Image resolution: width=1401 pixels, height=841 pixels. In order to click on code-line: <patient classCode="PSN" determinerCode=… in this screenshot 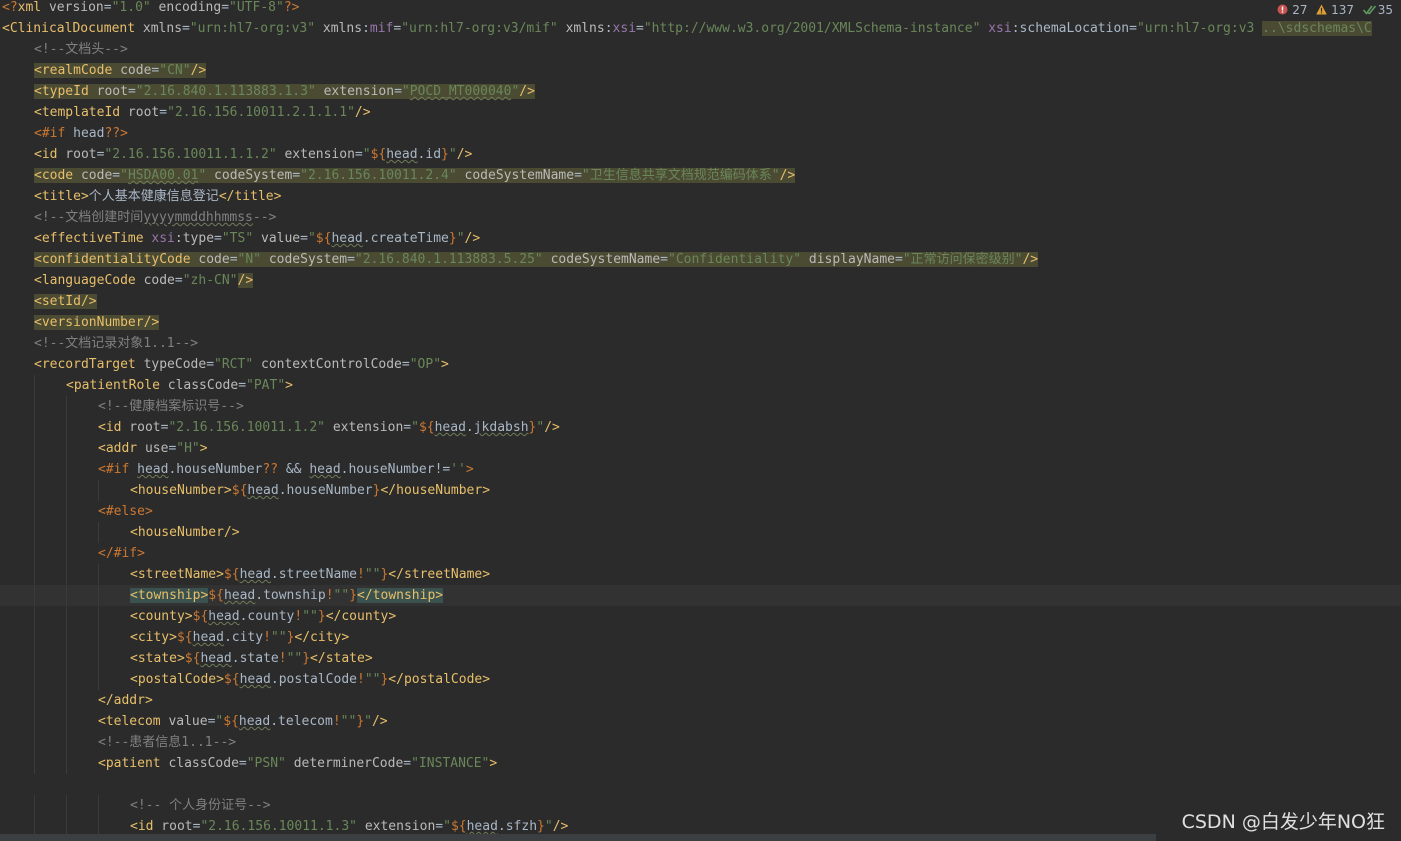, I will do `click(700, 763)`.